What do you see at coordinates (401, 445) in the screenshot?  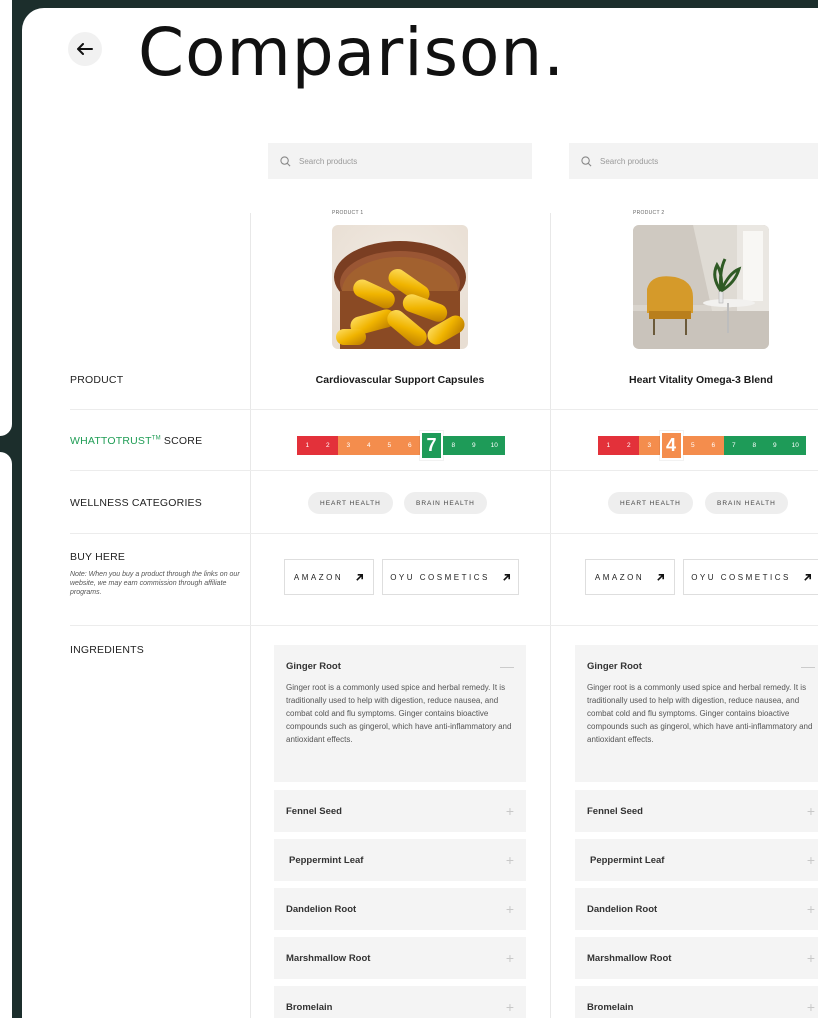 I see `score-scale-product-1: 1 2 3 4 5 6 7 8 9 10` at bounding box center [401, 445].